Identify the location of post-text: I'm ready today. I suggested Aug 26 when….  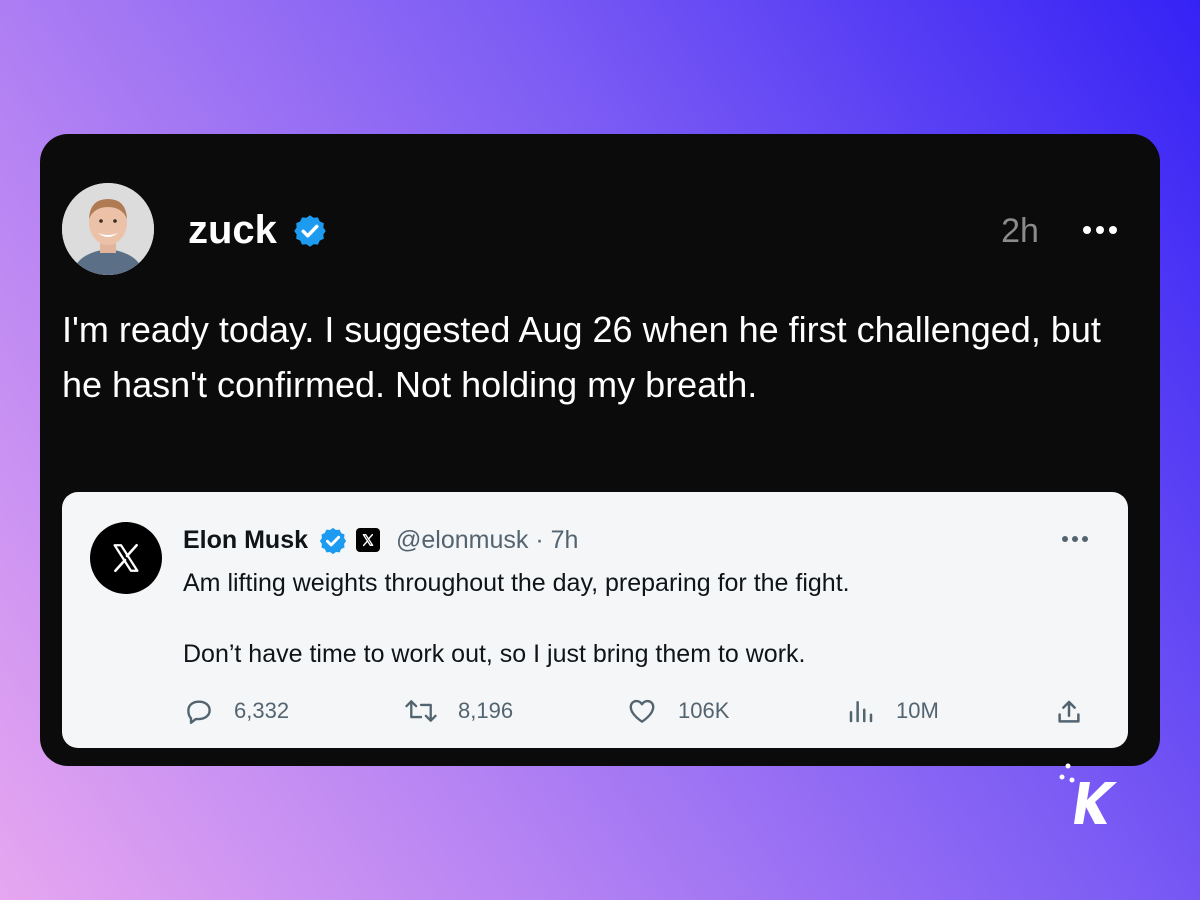
(581, 357).